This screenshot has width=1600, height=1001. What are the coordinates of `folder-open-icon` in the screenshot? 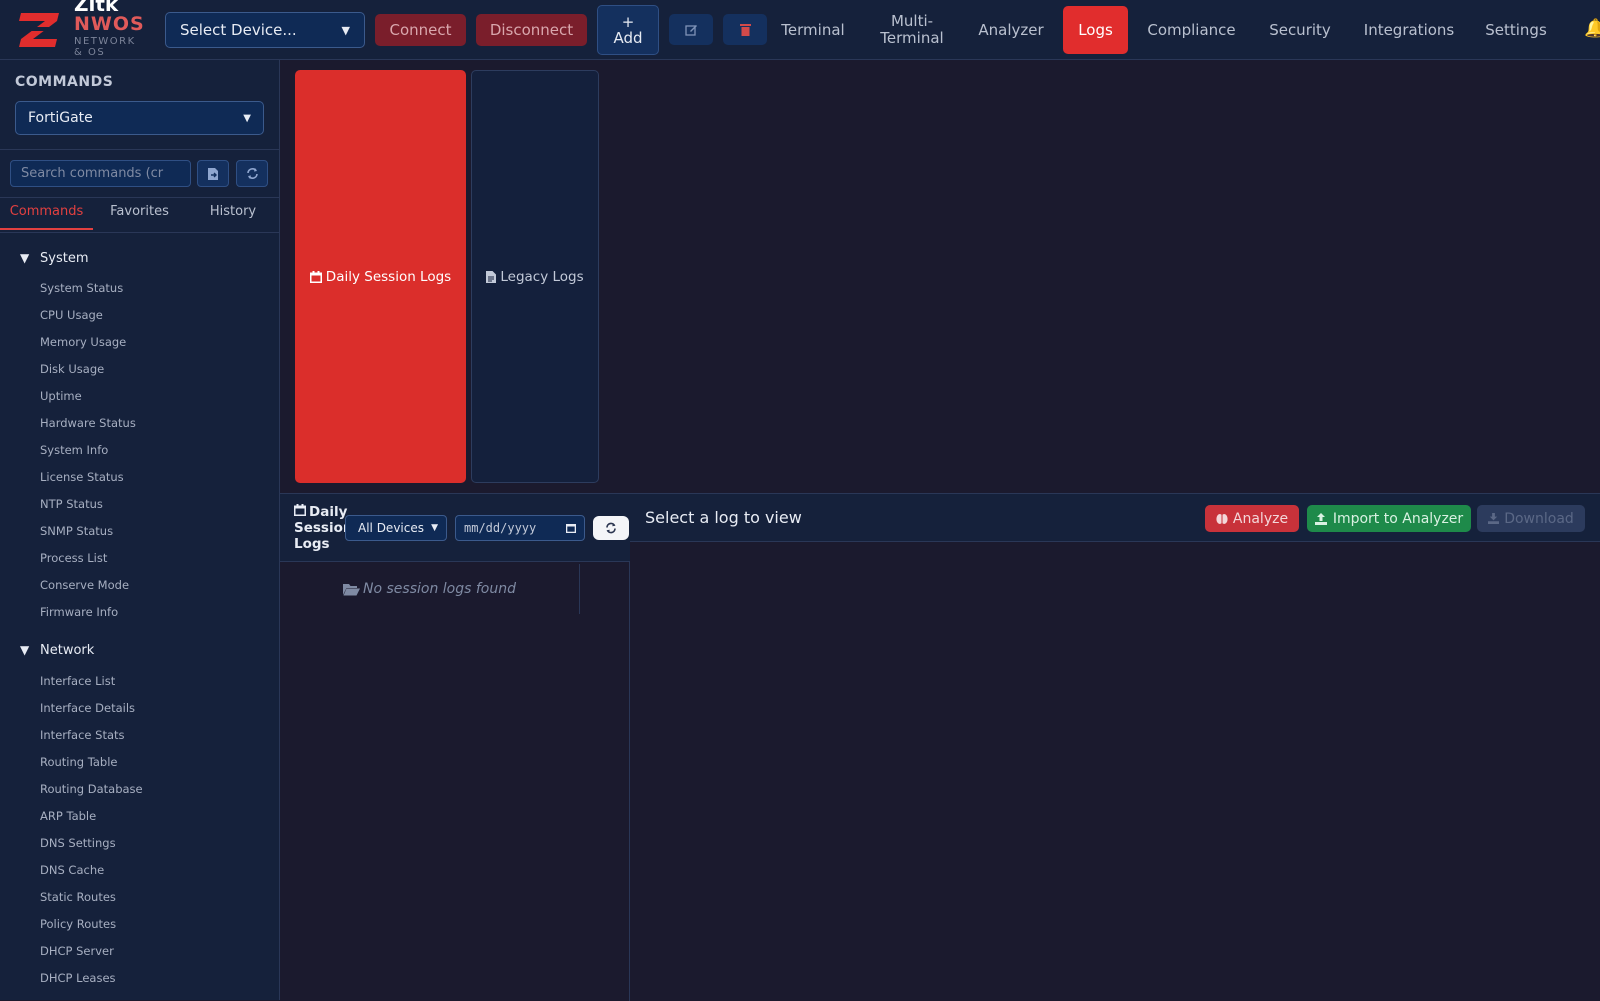 It's located at (351, 589).